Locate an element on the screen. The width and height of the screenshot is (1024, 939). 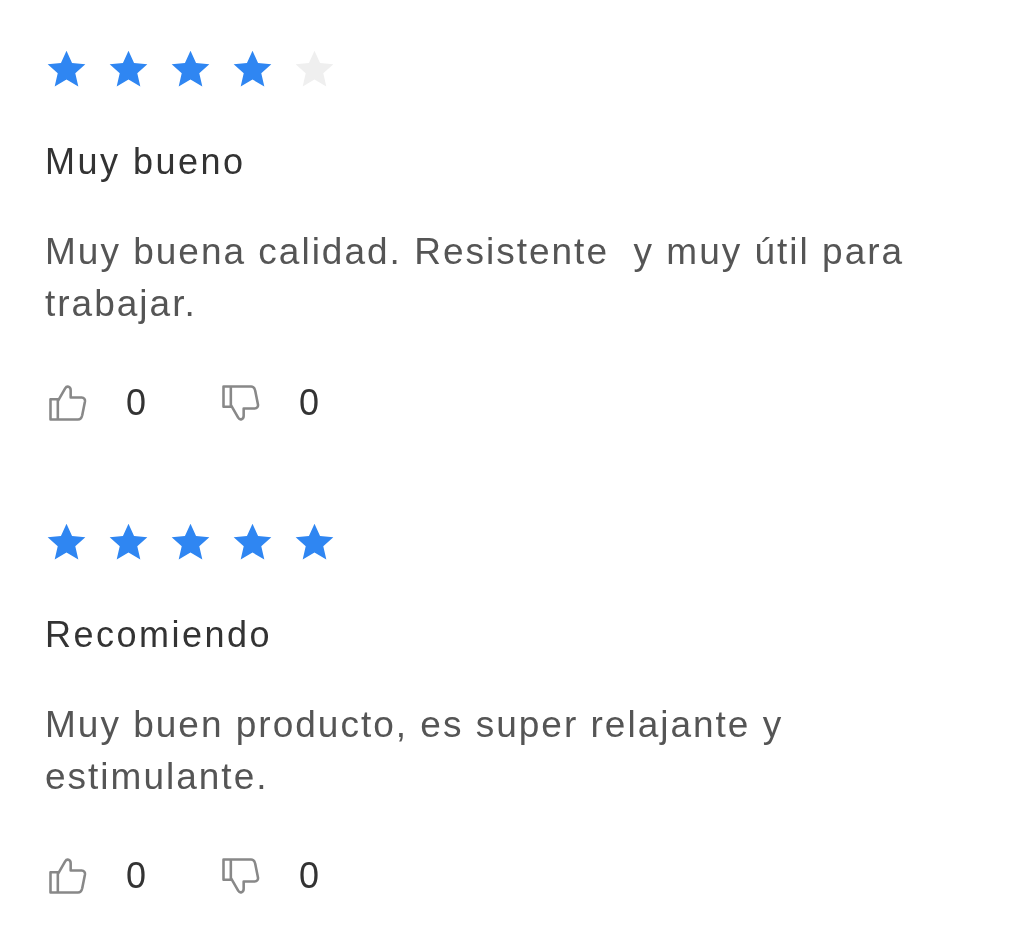
review-title: Recomiendo is located at coordinates (159, 635).